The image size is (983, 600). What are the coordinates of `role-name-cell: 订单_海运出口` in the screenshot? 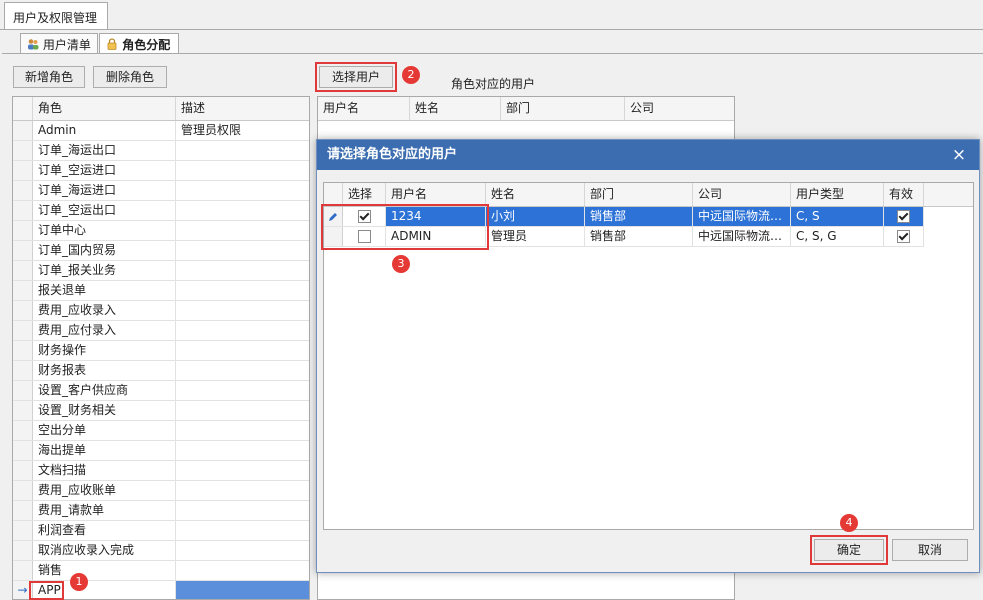 It's located at (104, 150).